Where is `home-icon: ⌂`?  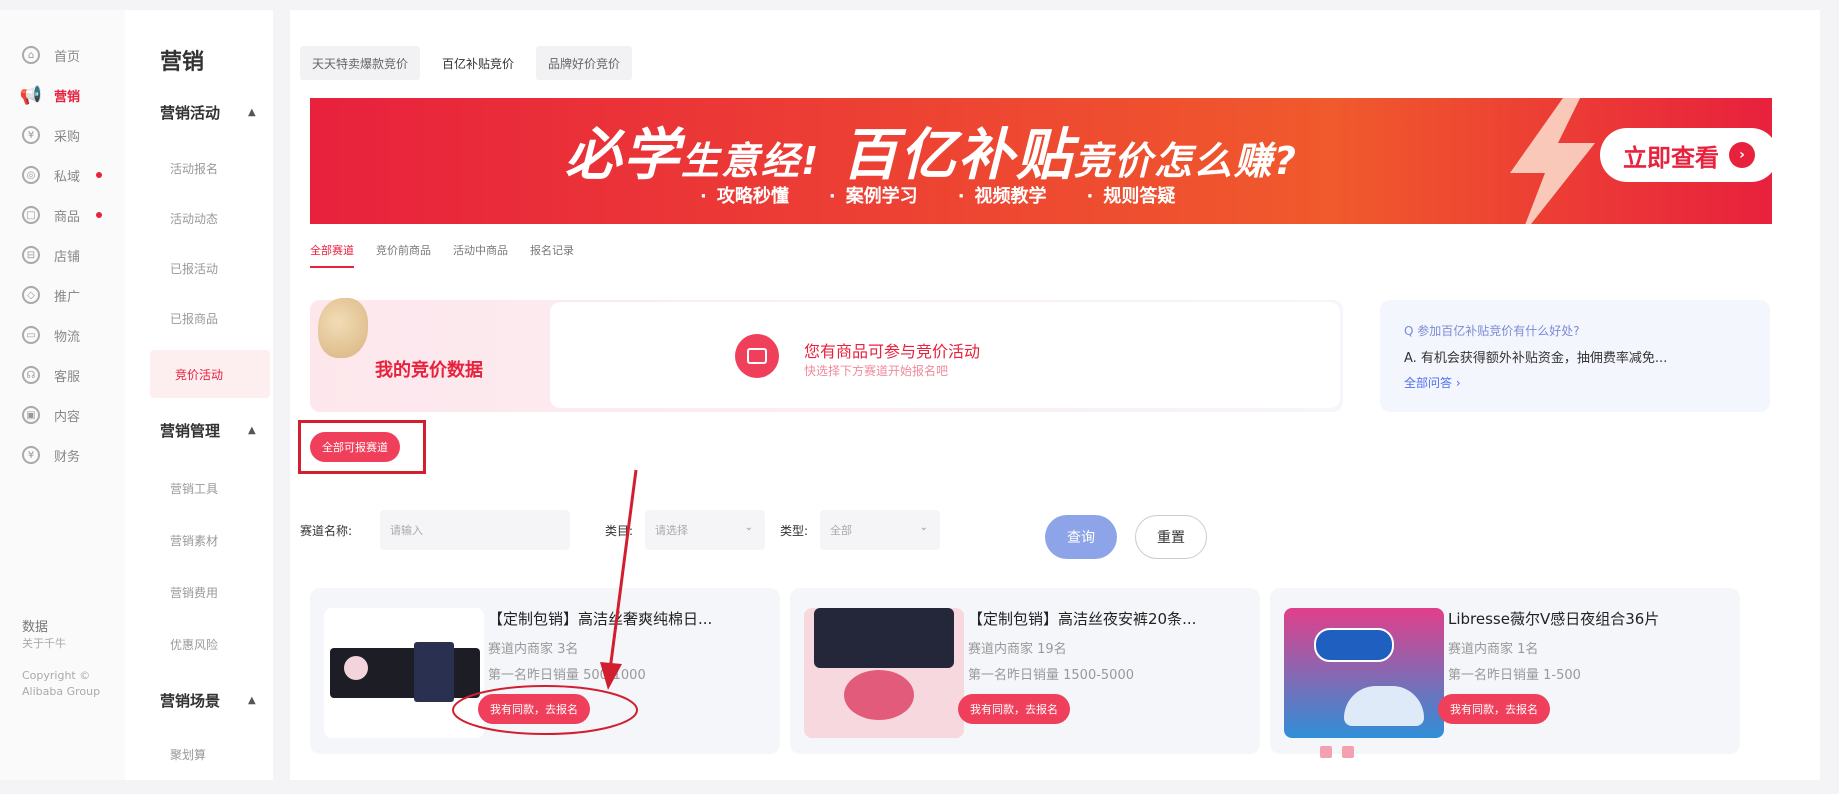 home-icon: ⌂ is located at coordinates (31, 55).